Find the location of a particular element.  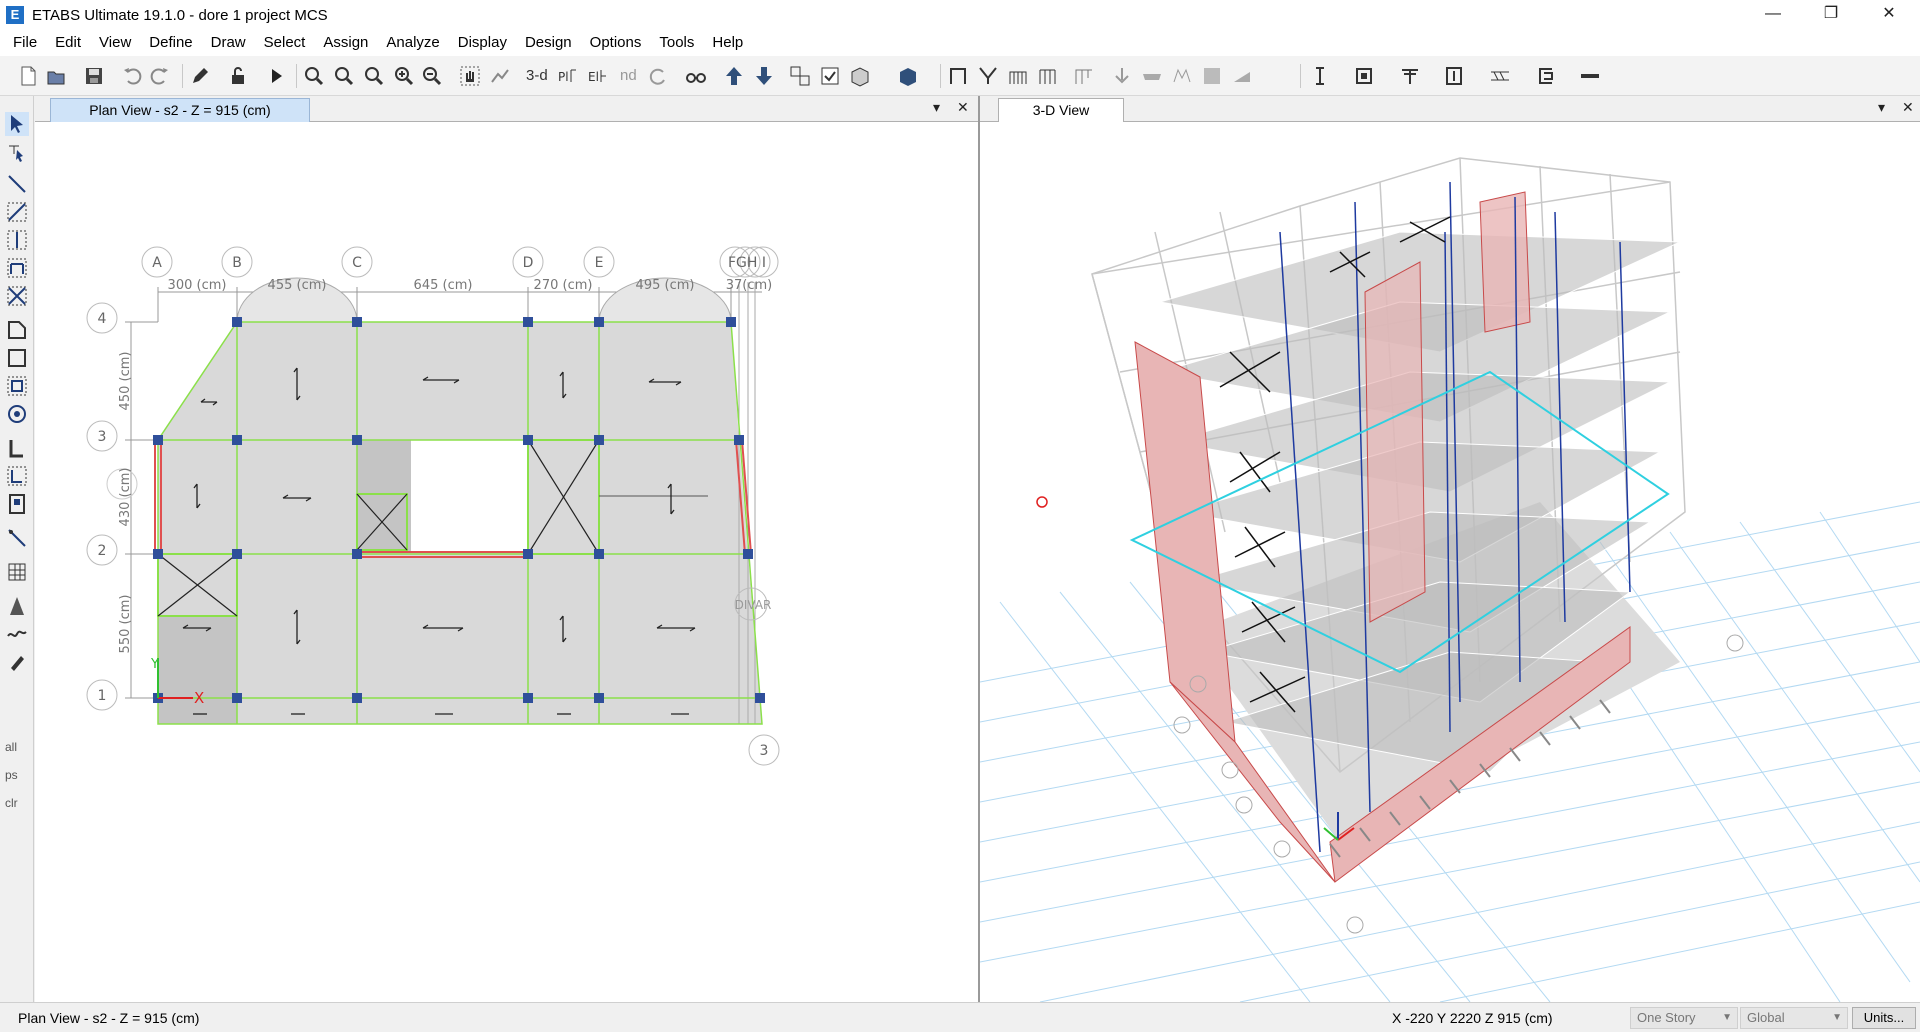

select-all-button: all is located at coordinates (11, 747).